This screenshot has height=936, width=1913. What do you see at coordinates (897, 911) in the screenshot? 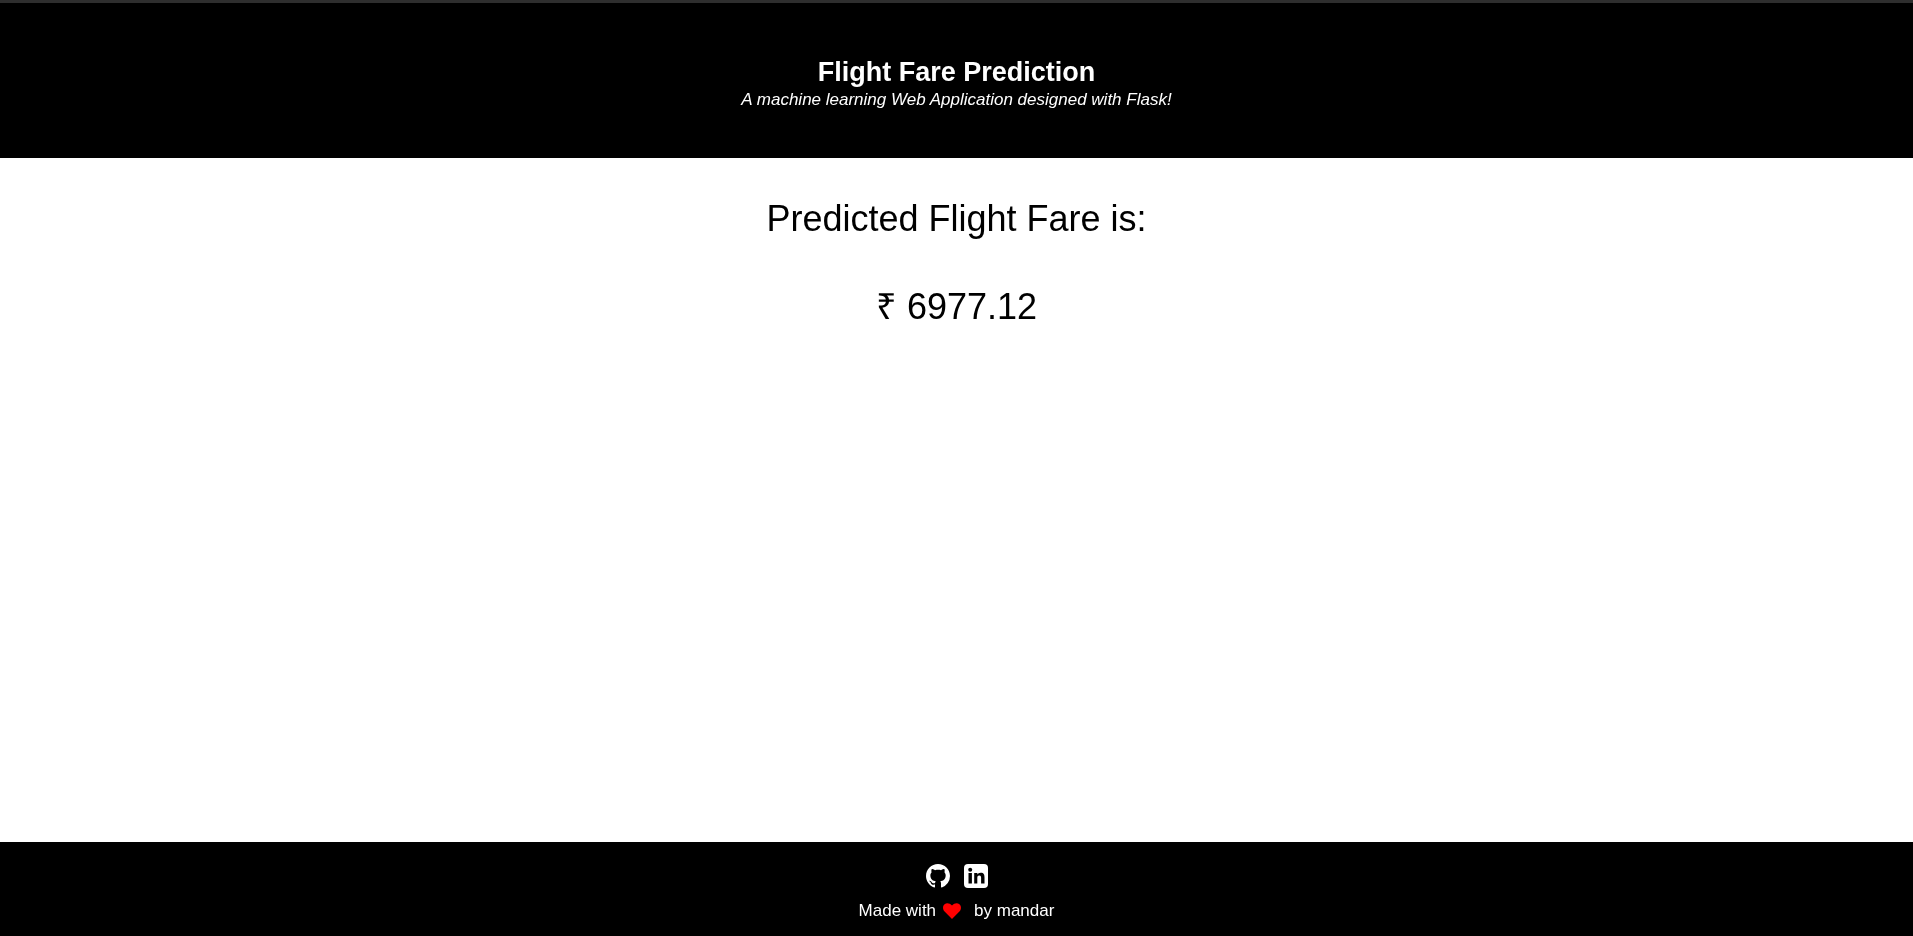
I see `made-with-text: Made with` at bounding box center [897, 911].